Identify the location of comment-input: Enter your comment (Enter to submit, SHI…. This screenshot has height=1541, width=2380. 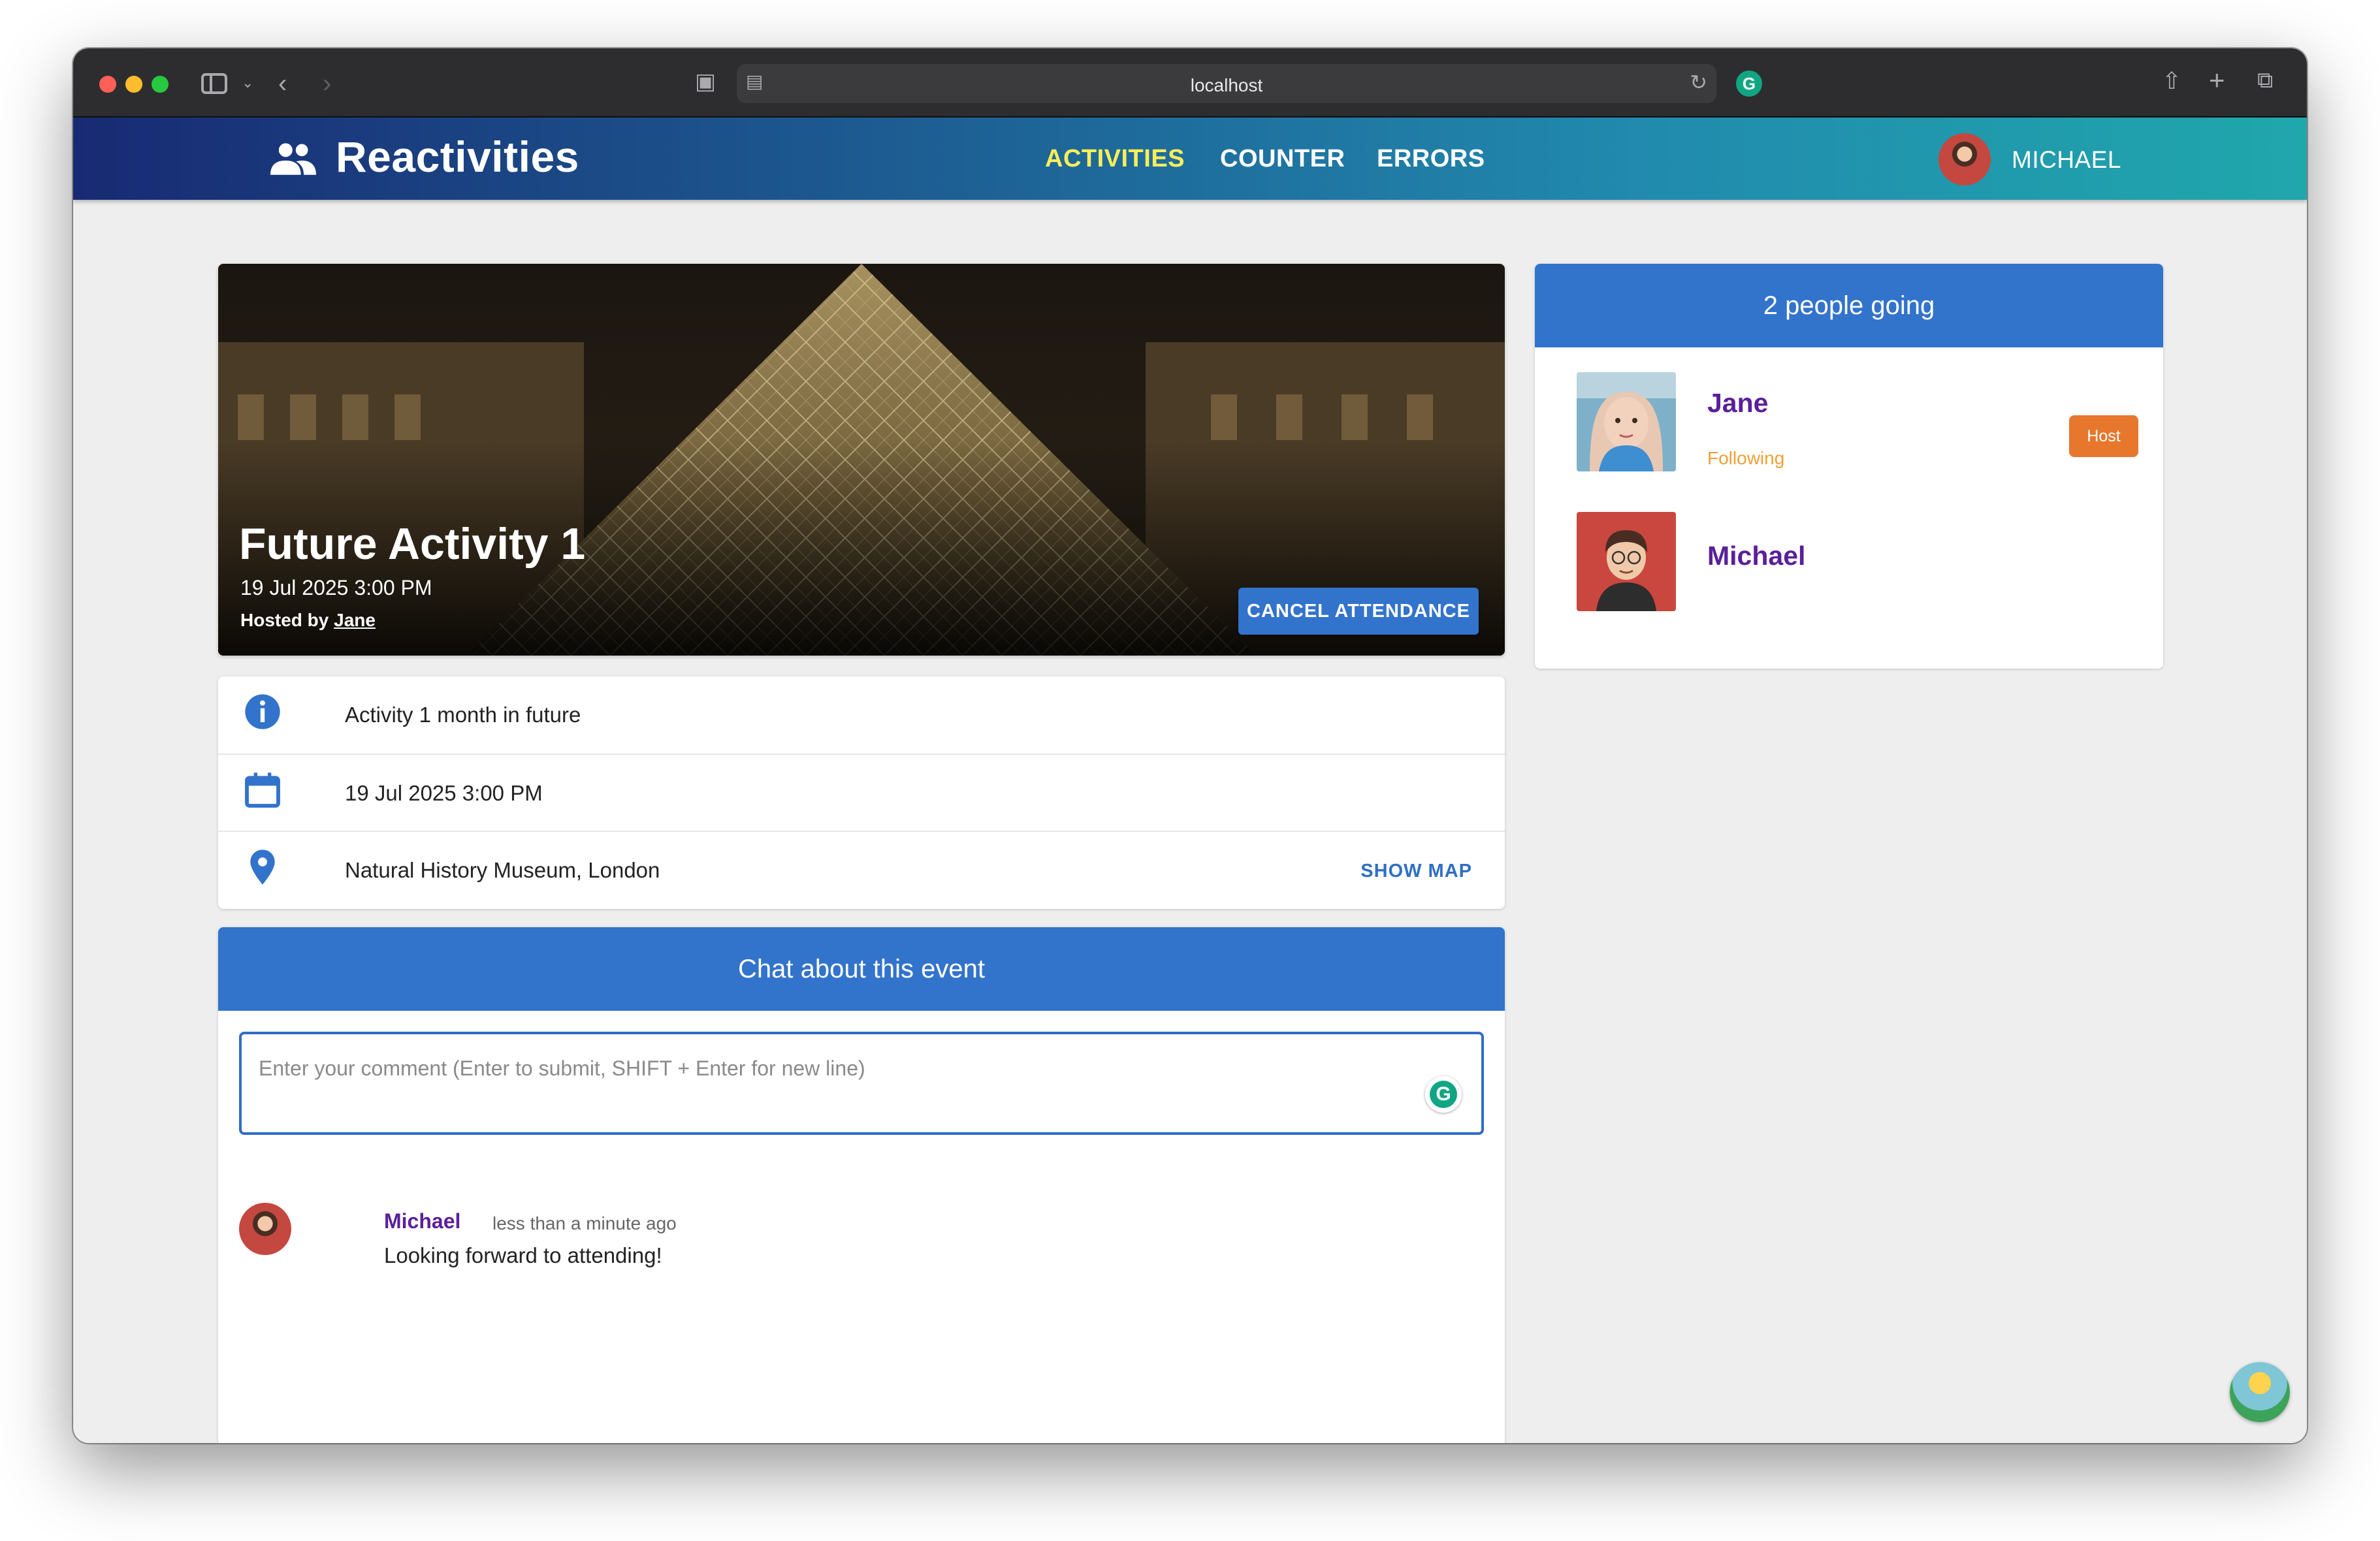
(861, 1083).